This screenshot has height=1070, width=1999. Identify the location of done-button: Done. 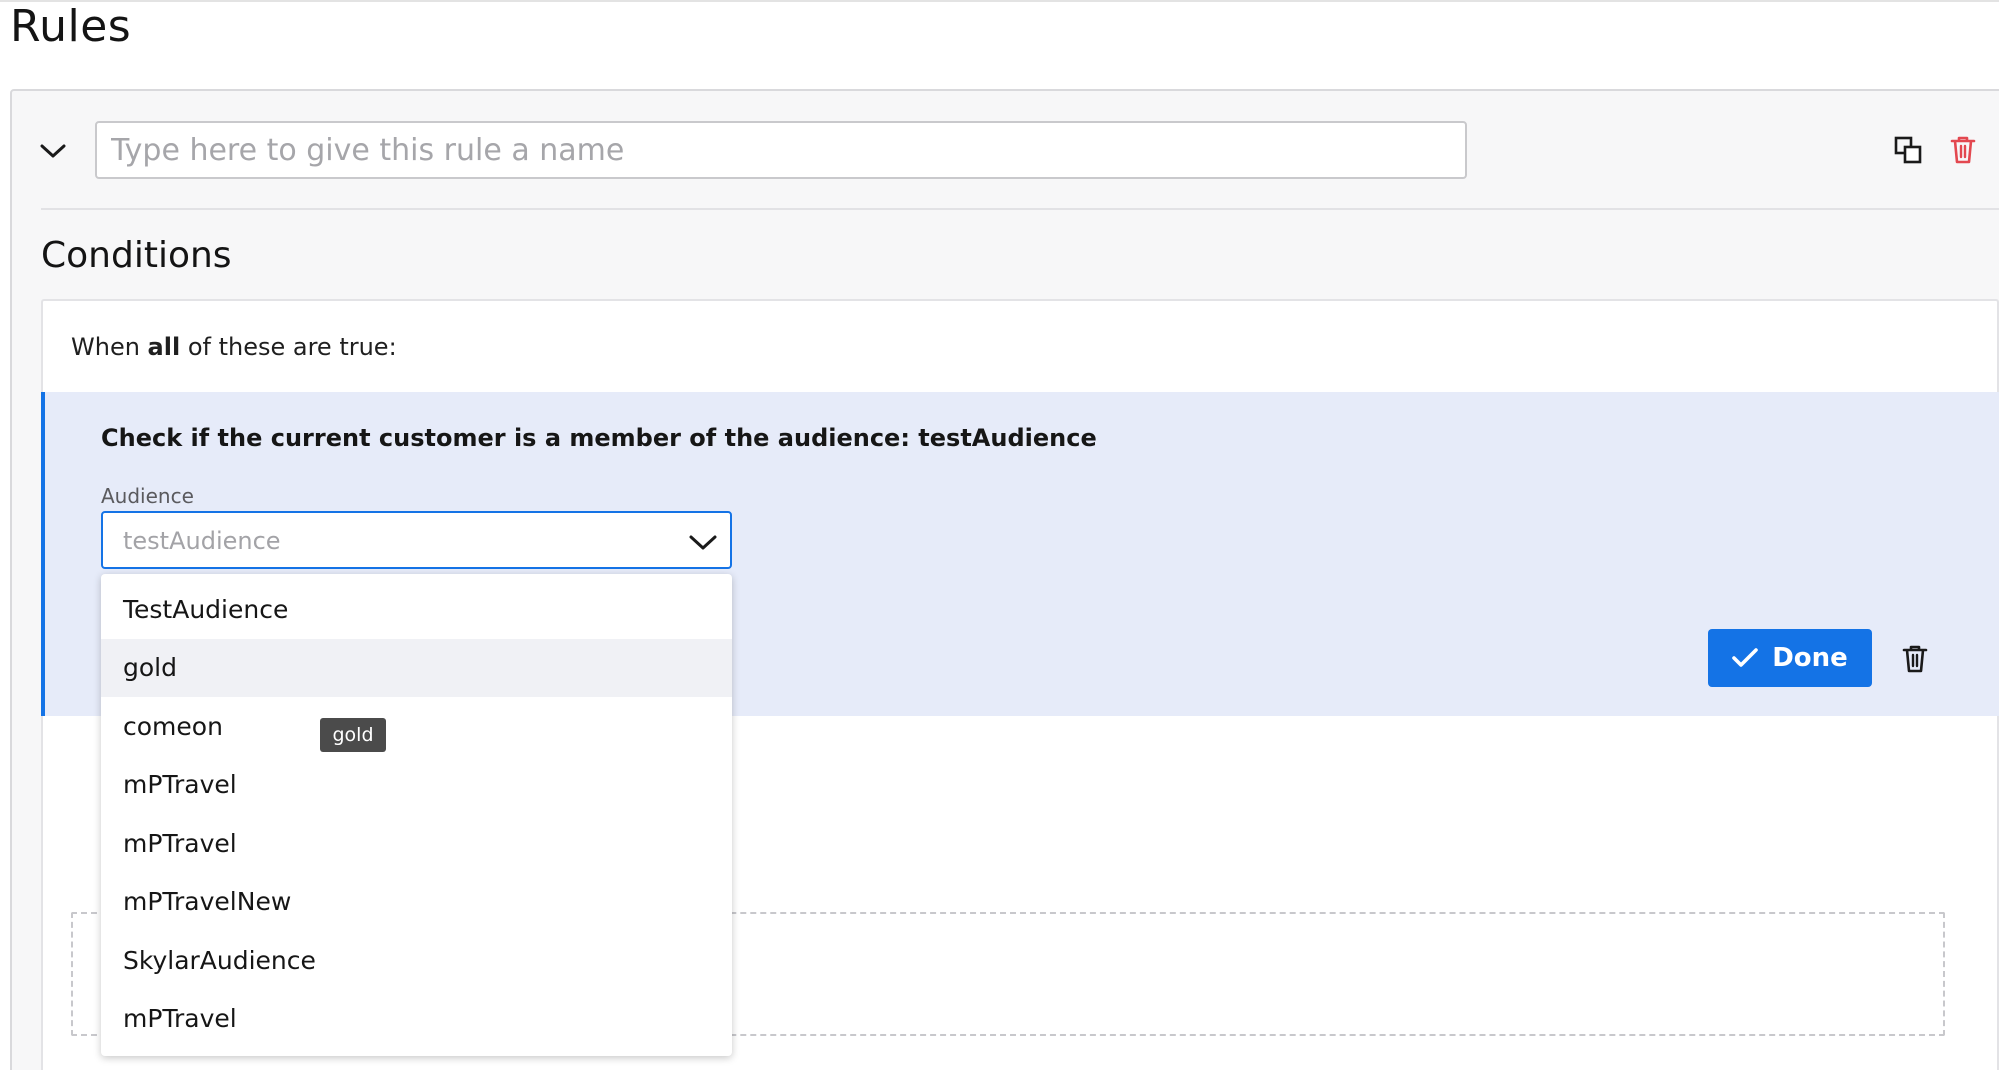
(1790, 658).